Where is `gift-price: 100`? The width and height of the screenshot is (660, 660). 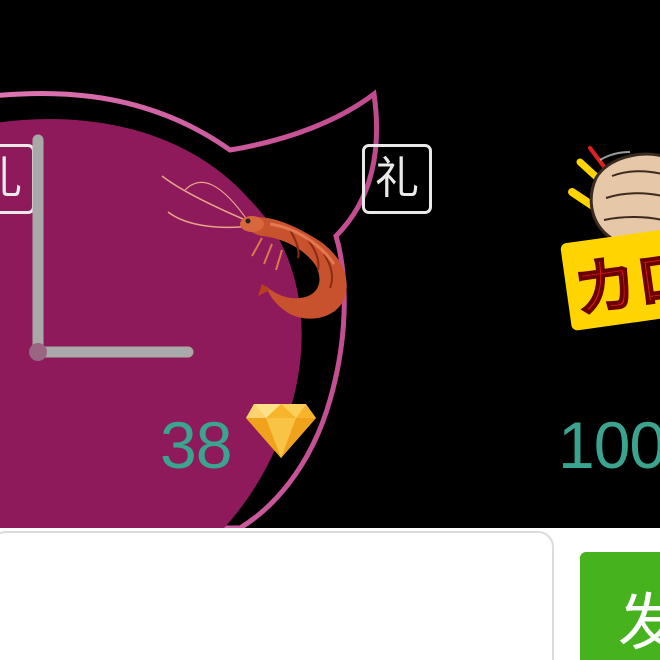 gift-price: 100 is located at coordinates (609, 445).